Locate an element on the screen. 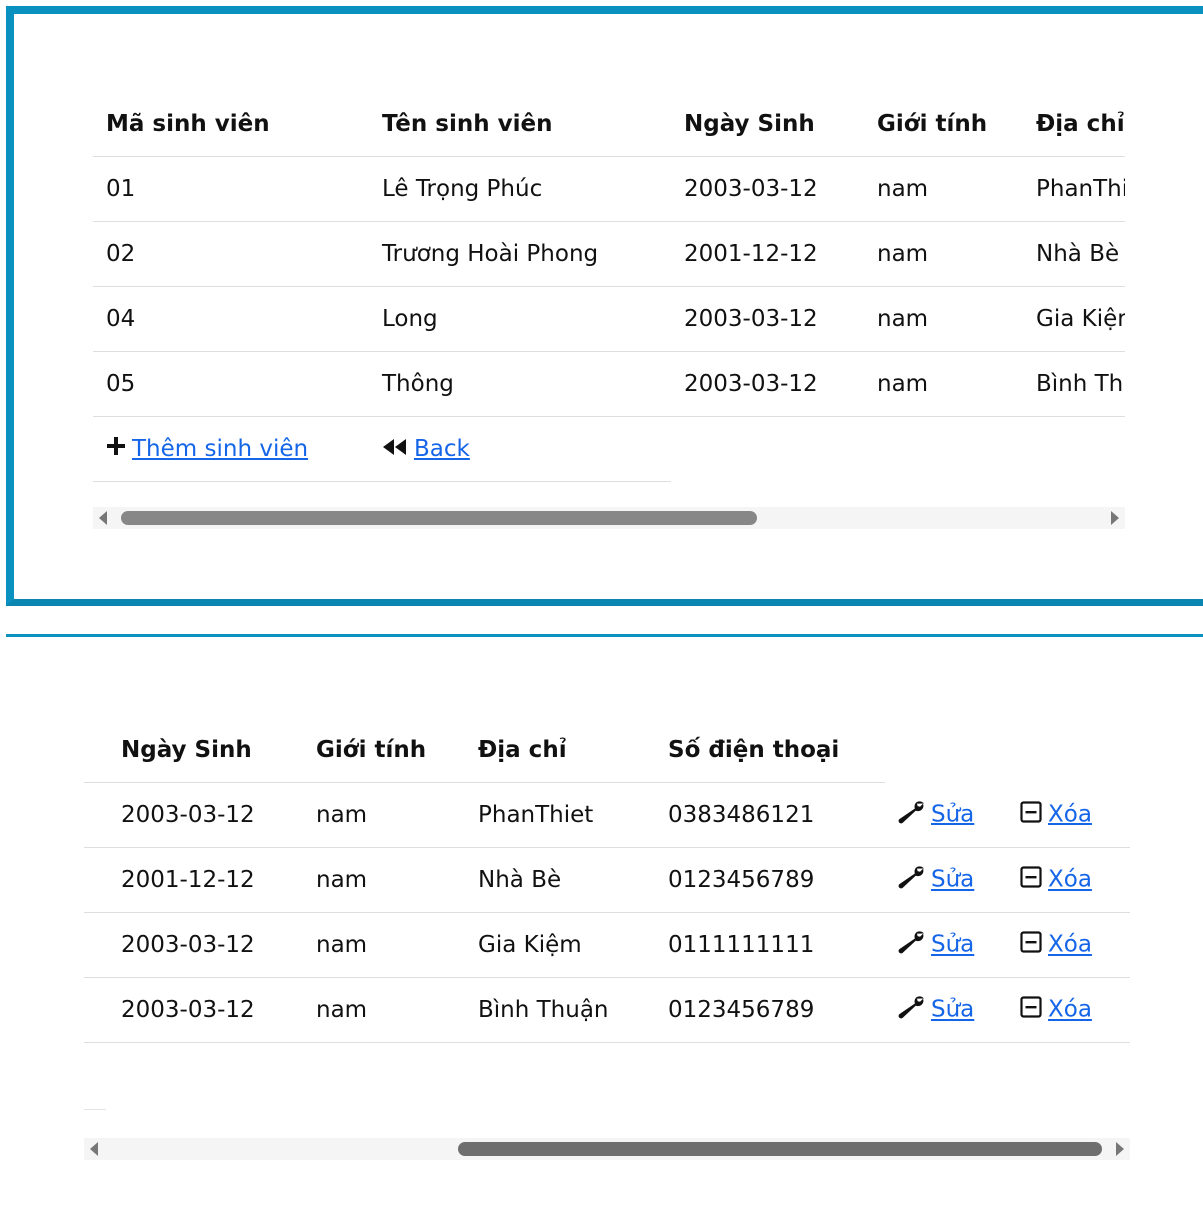  cell-student-id: 04 is located at coordinates (231, 319).